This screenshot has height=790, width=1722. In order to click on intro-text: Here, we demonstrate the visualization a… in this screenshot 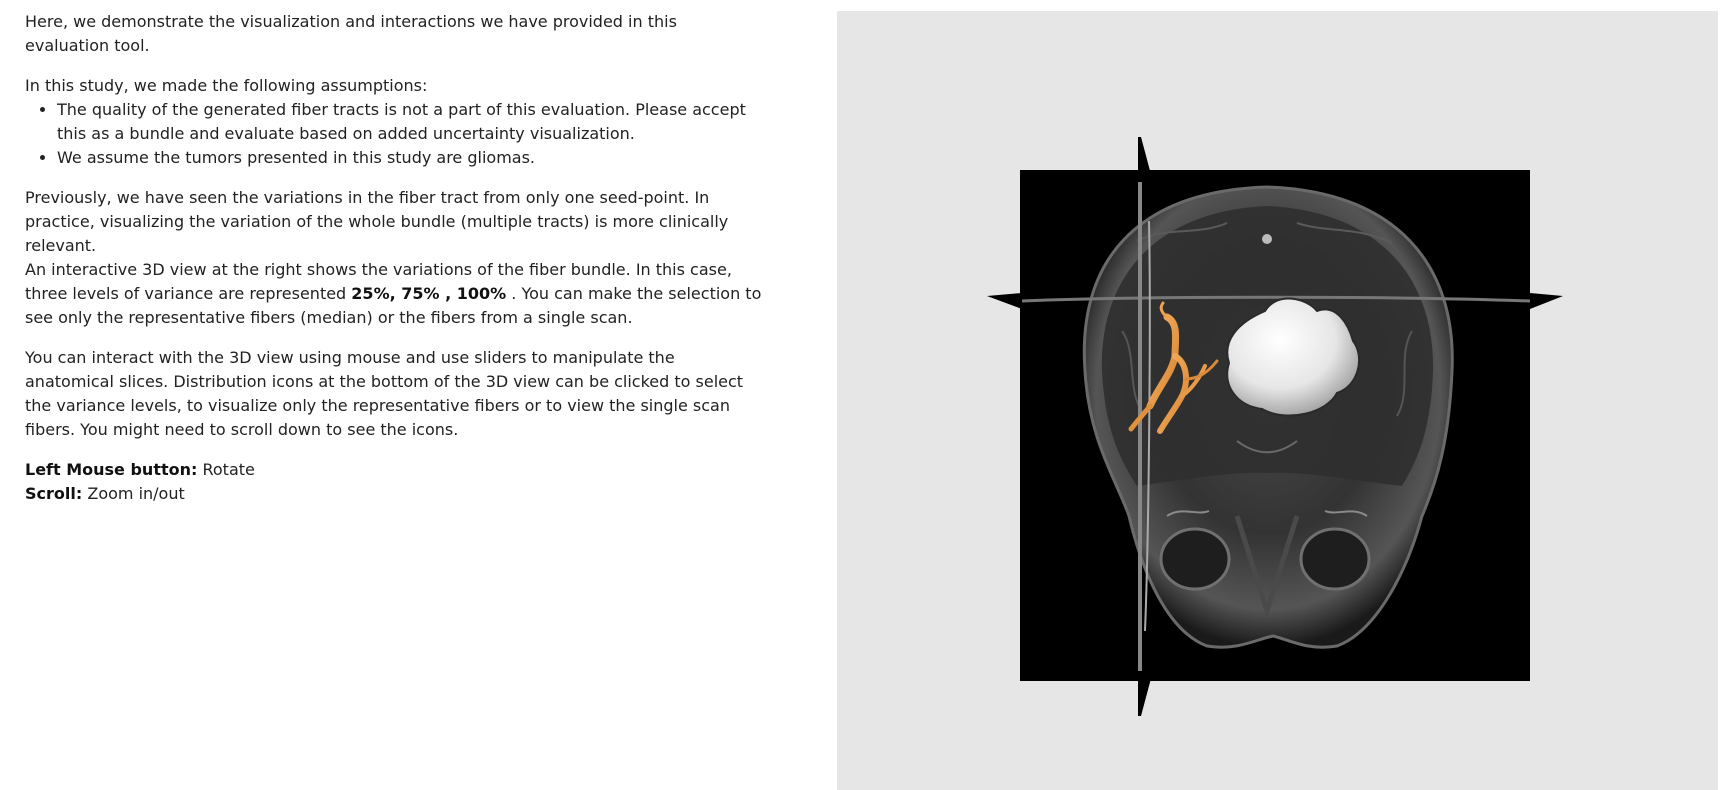, I will do `click(351, 33)`.